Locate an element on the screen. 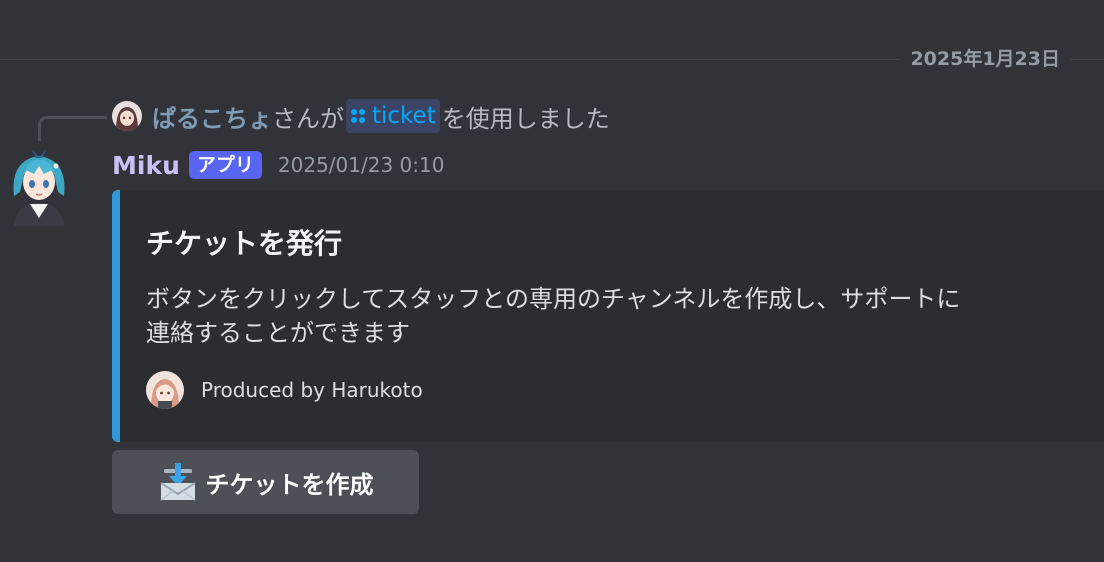  command-reply: ぱるこちょ さんが ticket を使用しました is located at coordinates (361, 116).